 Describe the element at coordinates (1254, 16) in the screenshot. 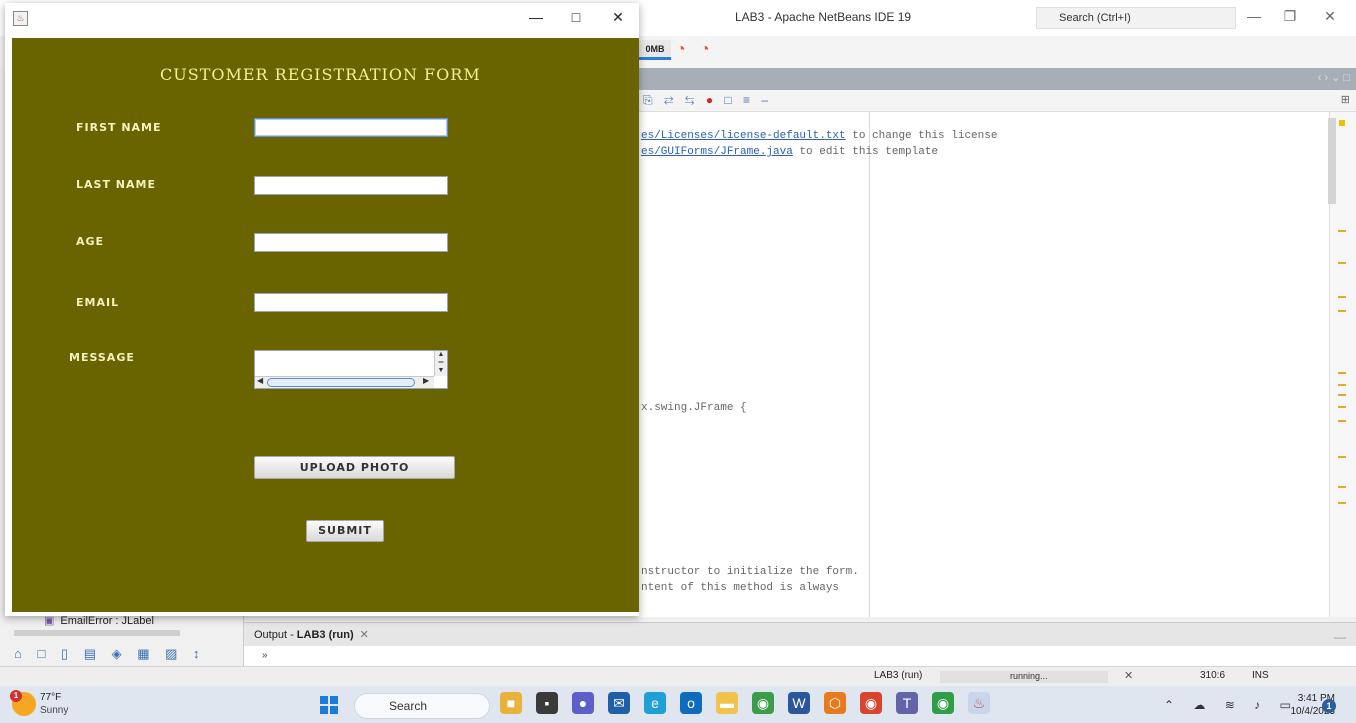

I see `ide-minimize-icon: —` at that location.